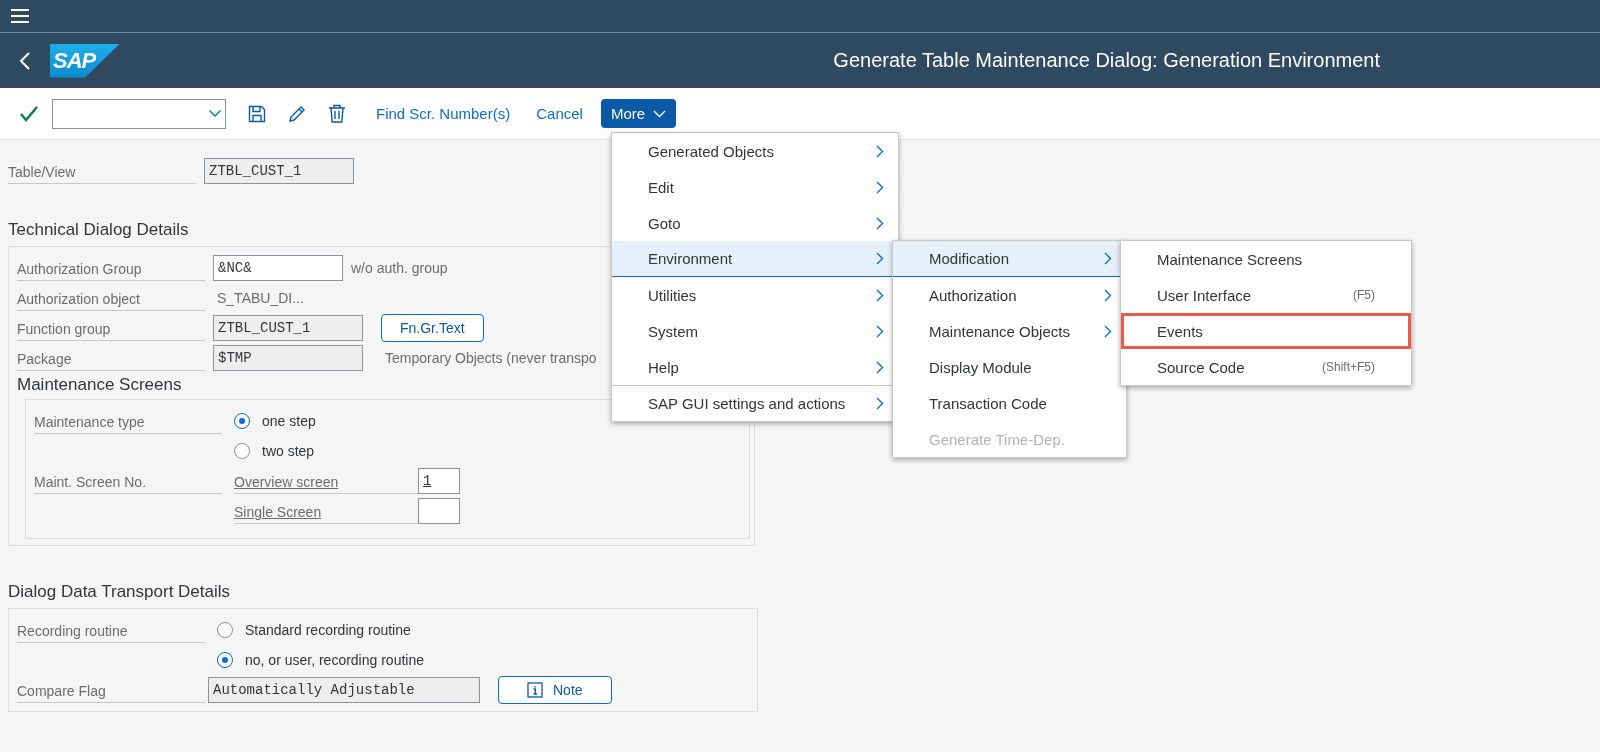 Image resolution: width=1600 pixels, height=752 pixels. What do you see at coordinates (1348, 367) in the screenshot?
I see `shortcut-label: (Shift+F5)` at bounding box center [1348, 367].